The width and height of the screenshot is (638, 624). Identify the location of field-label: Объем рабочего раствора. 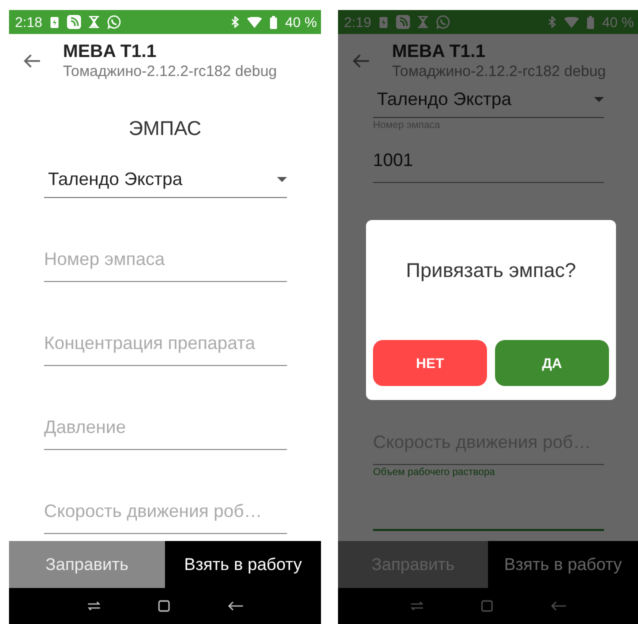
(434, 473).